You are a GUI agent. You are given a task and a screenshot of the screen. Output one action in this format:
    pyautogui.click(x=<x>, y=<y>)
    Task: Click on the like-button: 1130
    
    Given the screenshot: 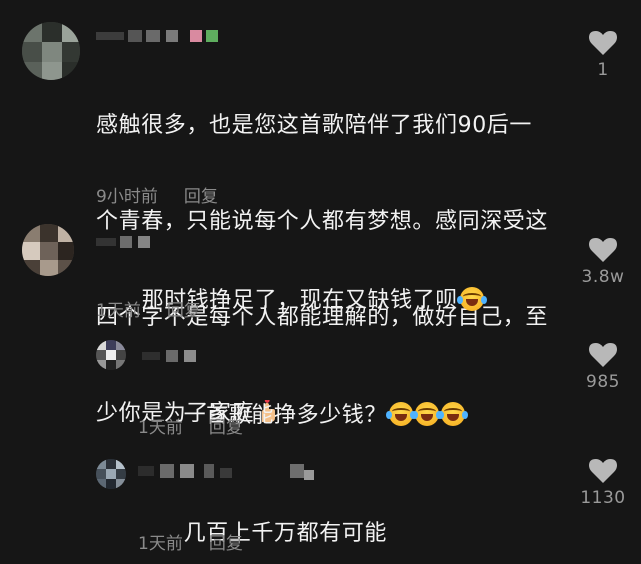 What is the action you would take?
    pyautogui.click(x=603, y=483)
    